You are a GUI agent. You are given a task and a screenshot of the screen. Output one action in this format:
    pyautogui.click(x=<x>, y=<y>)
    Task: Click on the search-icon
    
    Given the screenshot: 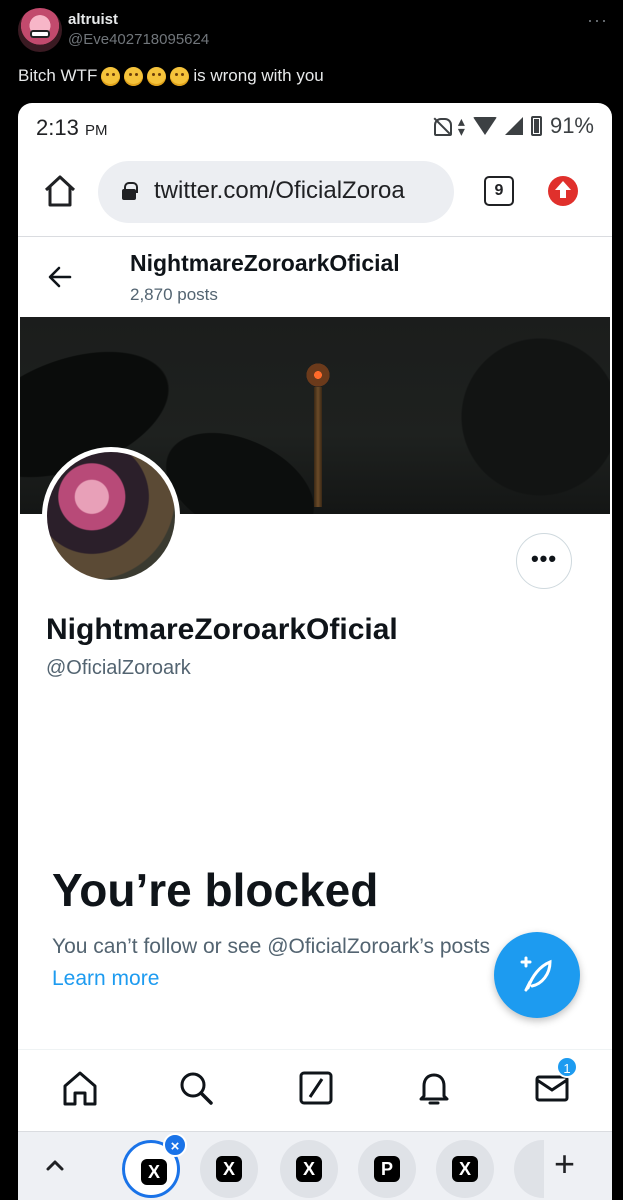 What is the action you would take?
    pyautogui.click(x=196, y=1088)
    